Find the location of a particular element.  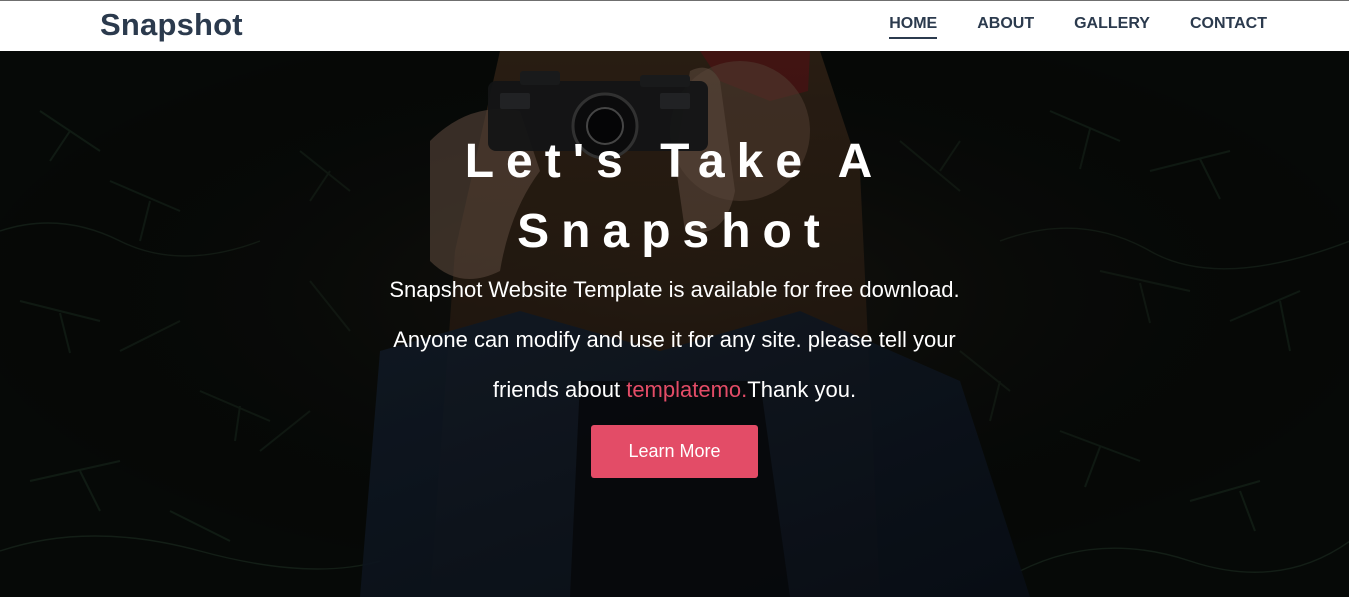

templatemo-link: templatemo. is located at coordinates (686, 389).